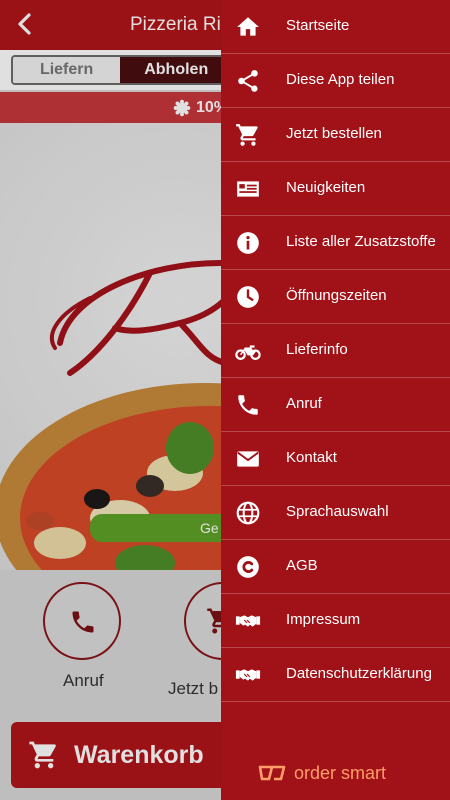 The image size is (450, 800). I want to click on menu-item-label: Neuigkeiten, so click(326, 187).